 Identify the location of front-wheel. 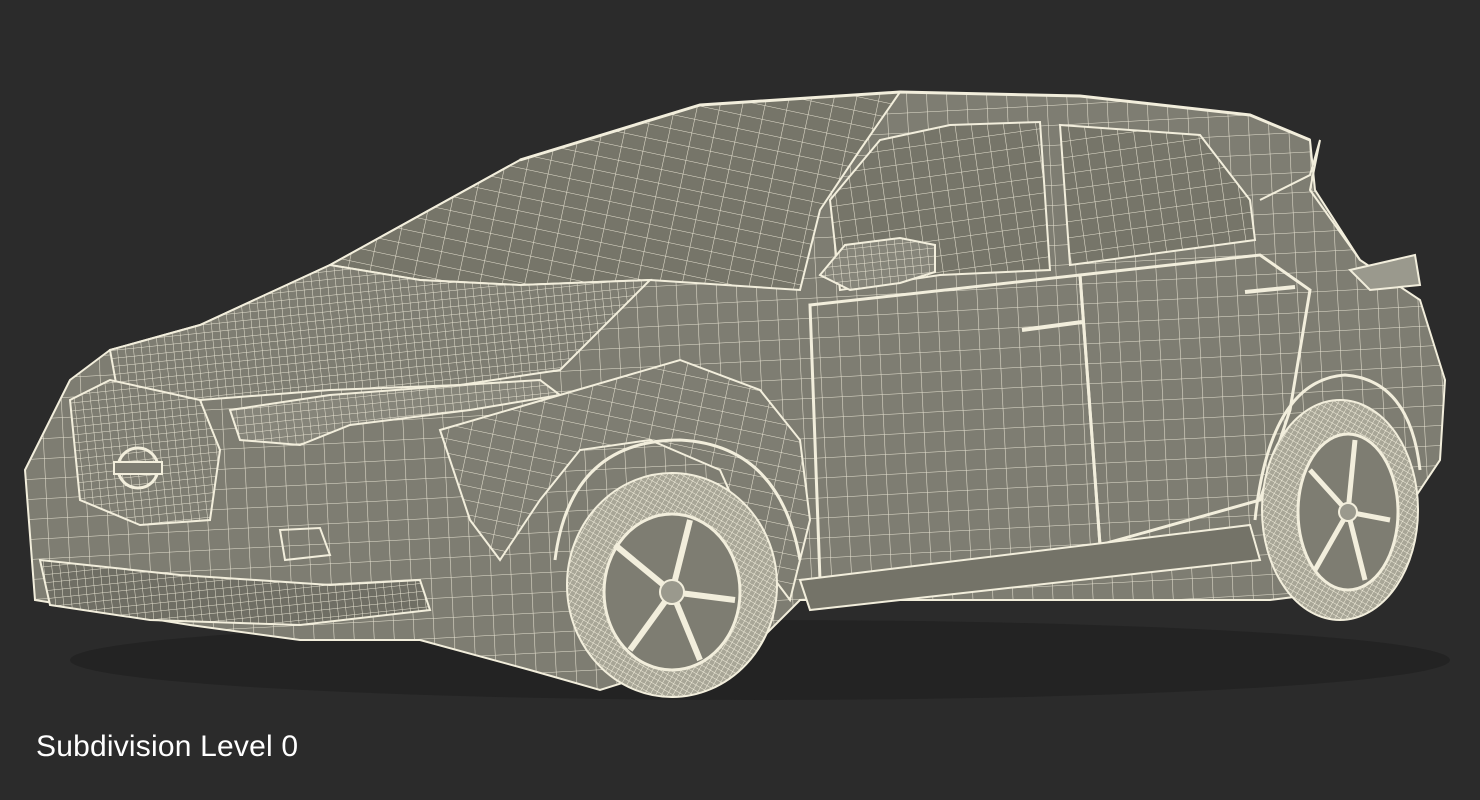
(672, 585).